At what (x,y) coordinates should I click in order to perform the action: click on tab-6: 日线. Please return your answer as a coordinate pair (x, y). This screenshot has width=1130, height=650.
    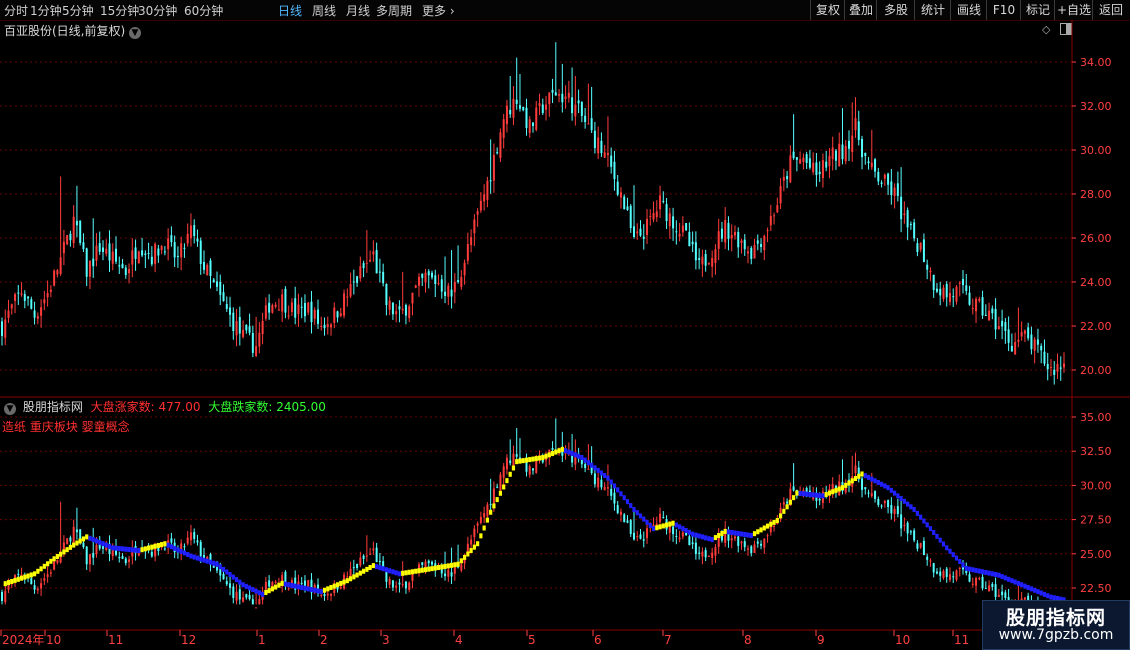
    Looking at the image, I should click on (290, 10).